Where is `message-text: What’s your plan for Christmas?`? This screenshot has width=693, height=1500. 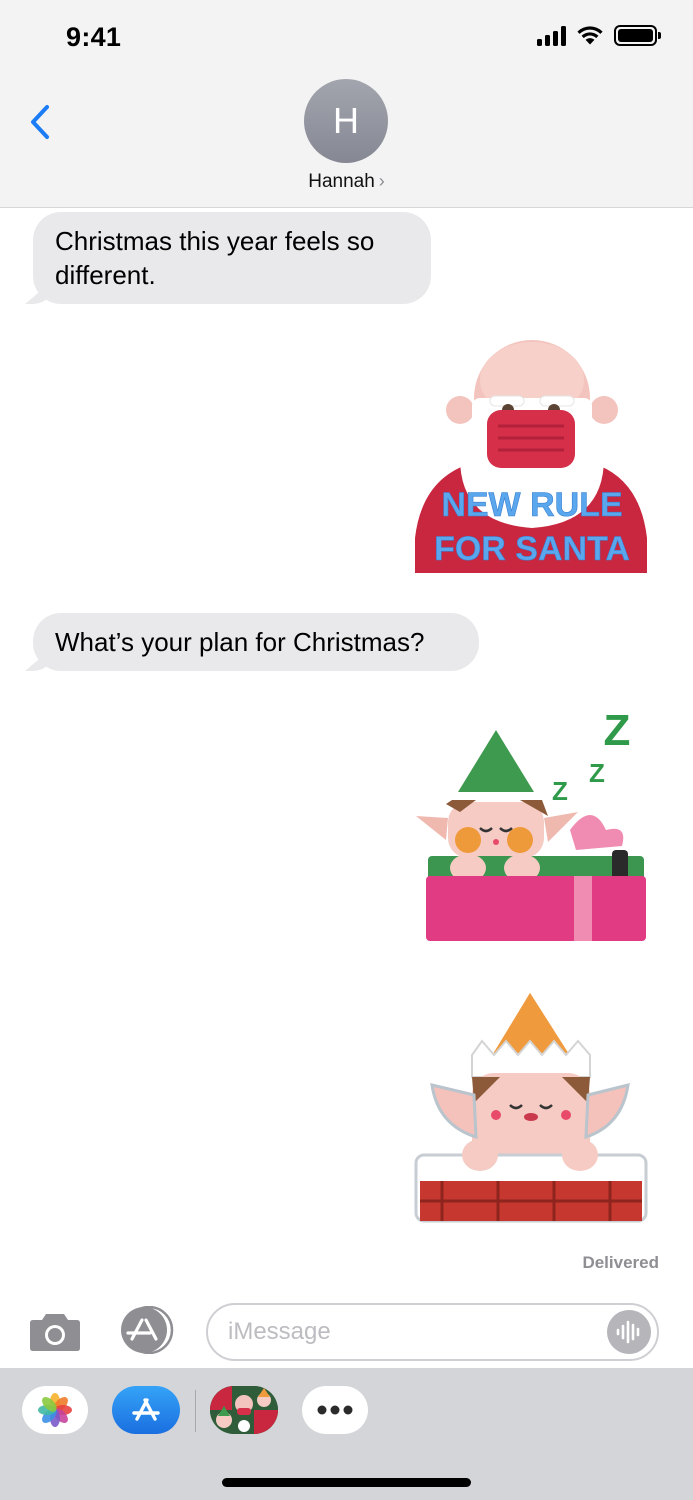
message-text: What’s your plan for Christmas? is located at coordinates (240, 642).